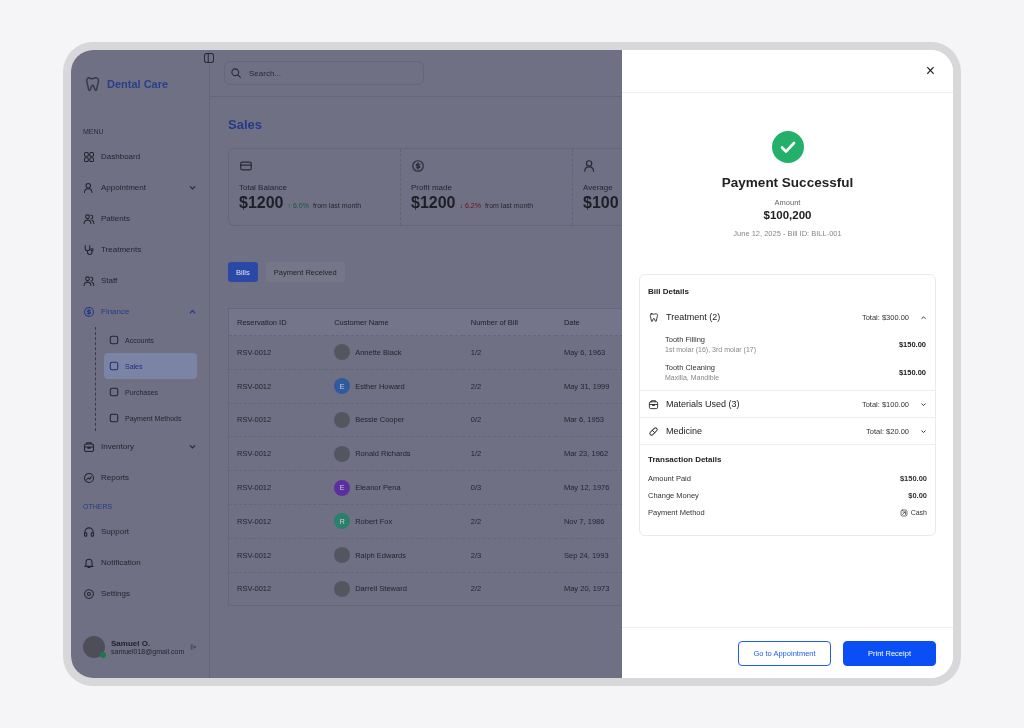 The width and height of the screenshot is (1024, 728). I want to click on nav-item: Notification, so click(140, 562).